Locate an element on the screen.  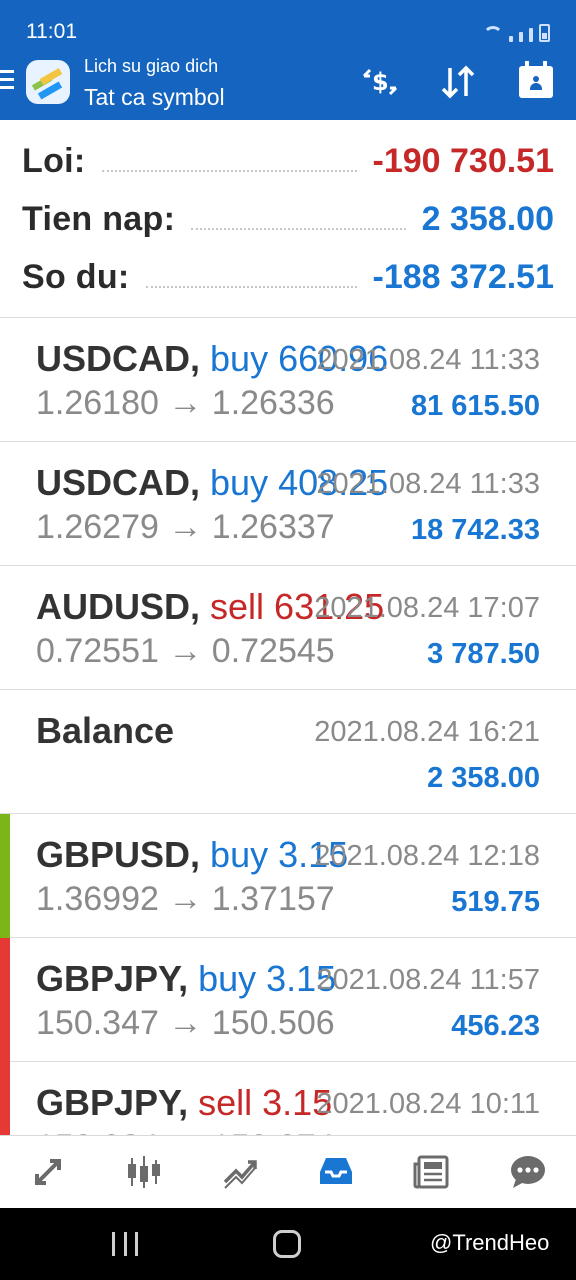
deal-profit: 456.23 is located at coordinates (495, 1026).